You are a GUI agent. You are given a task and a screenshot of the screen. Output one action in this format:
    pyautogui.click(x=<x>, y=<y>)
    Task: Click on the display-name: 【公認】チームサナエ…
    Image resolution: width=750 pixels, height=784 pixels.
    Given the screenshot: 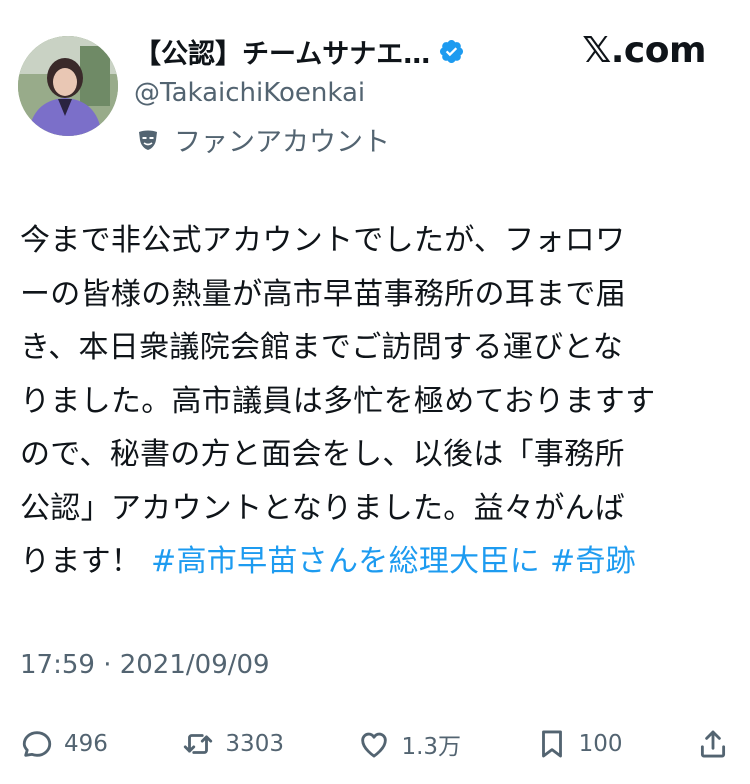 What is the action you would take?
    pyautogui.click(x=282, y=51)
    